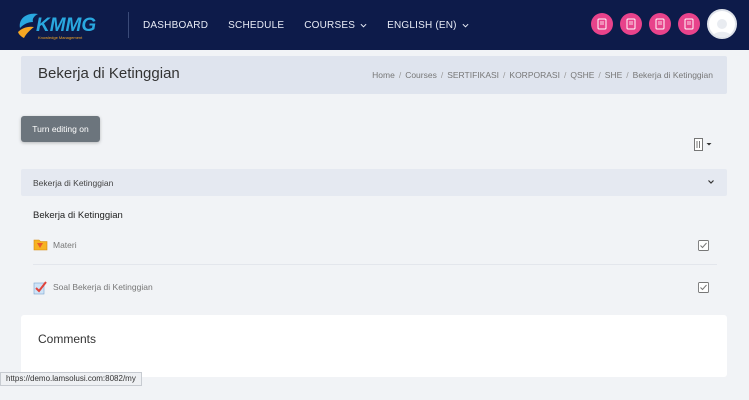  I want to click on course-tools-menu, so click(703, 144).